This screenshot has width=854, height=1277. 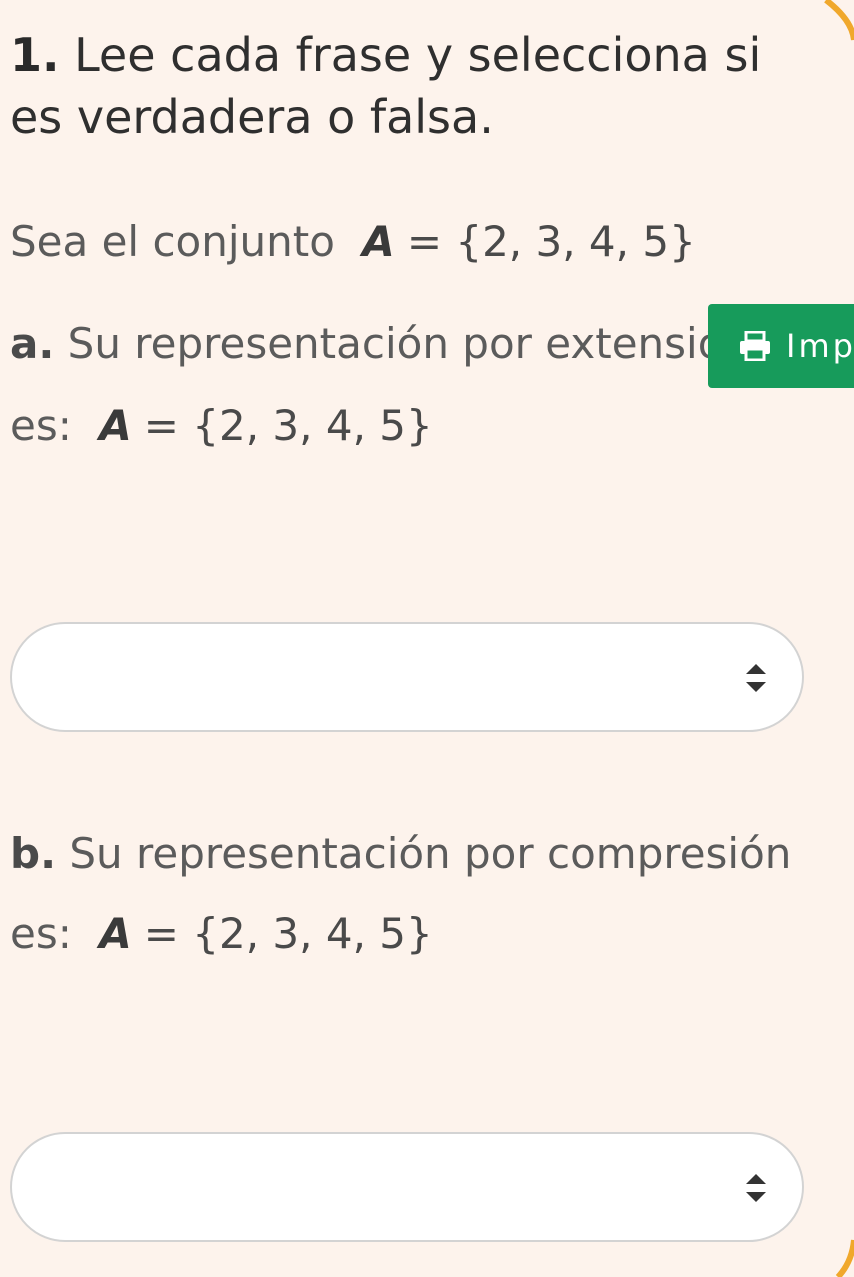 What do you see at coordinates (430, 853) in the screenshot?
I see `item-b-text: Su representación por compresión` at bounding box center [430, 853].